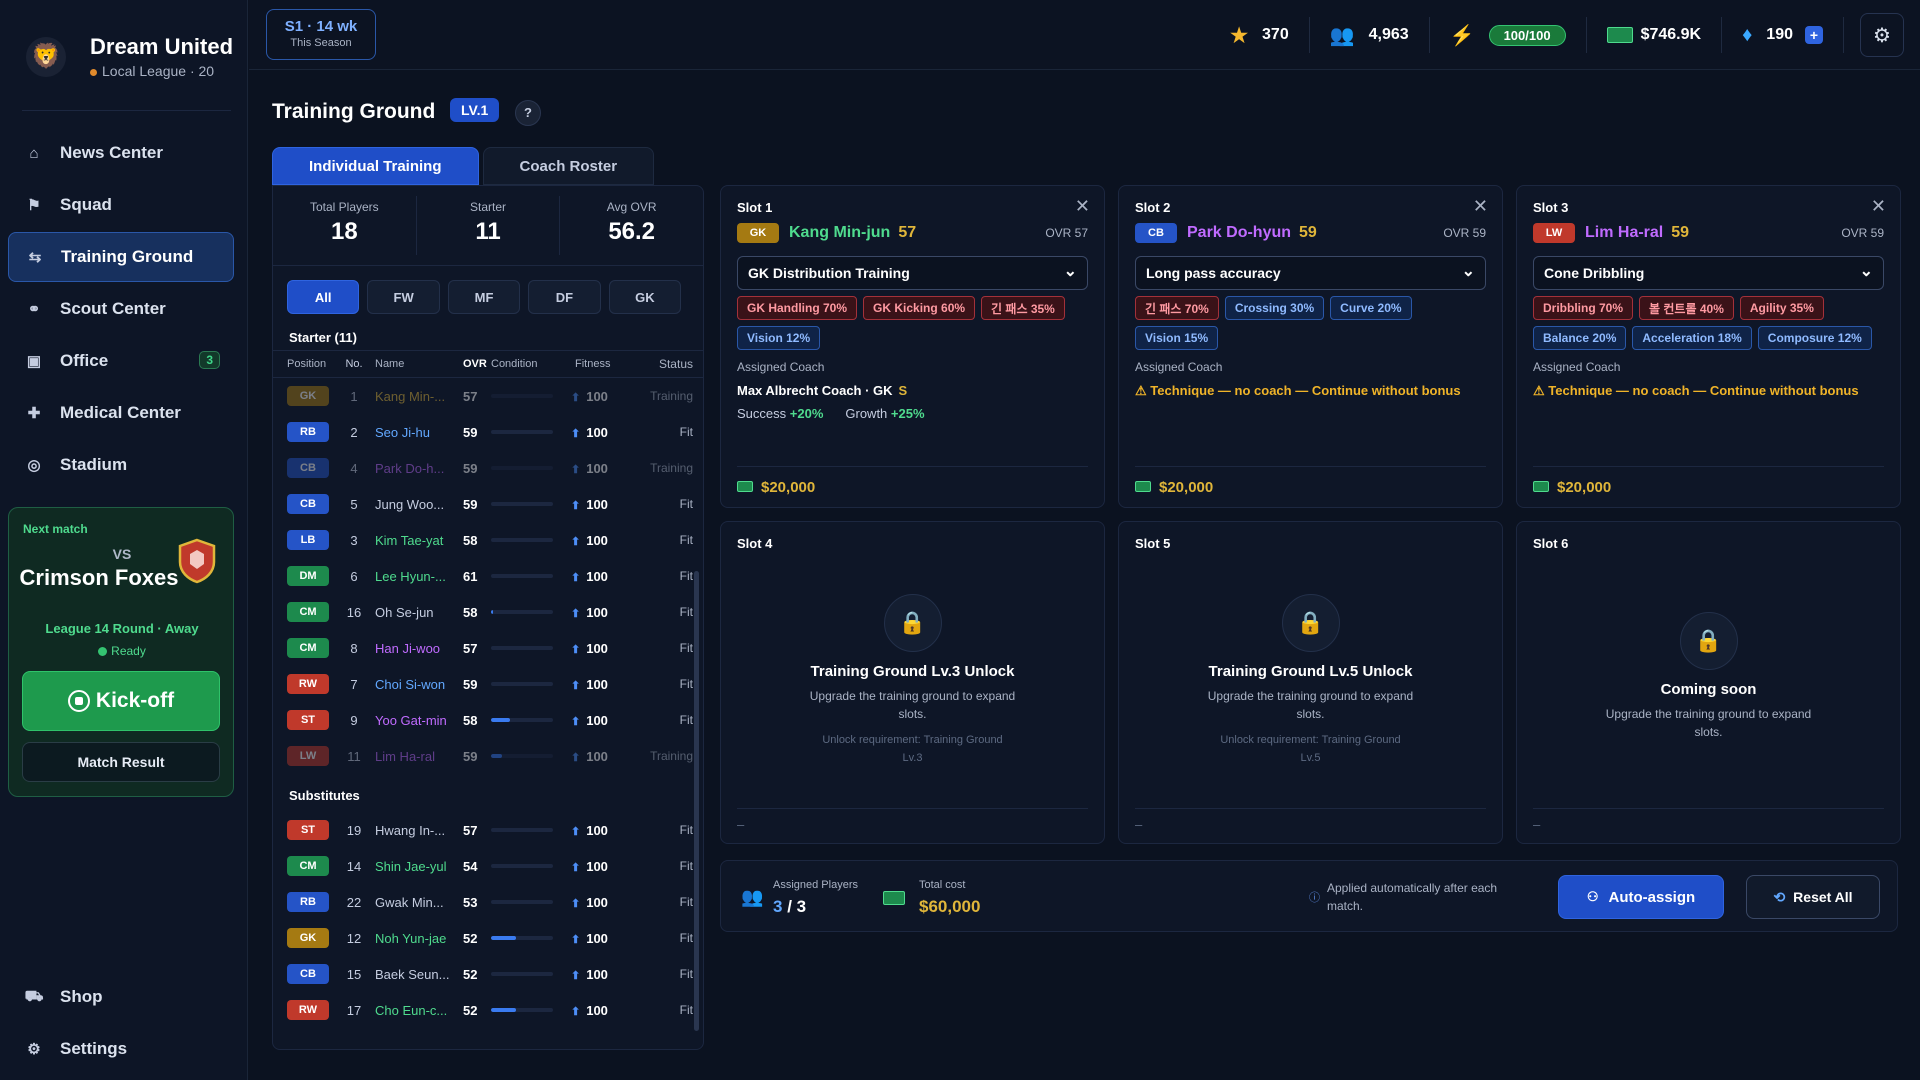 Image resolution: width=1920 pixels, height=1080 pixels. What do you see at coordinates (488, 830) in the screenshot?
I see `player-row: ST 19 Hwang In-... 57 ⬆ 100 Fit` at bounding box center [488, 830].